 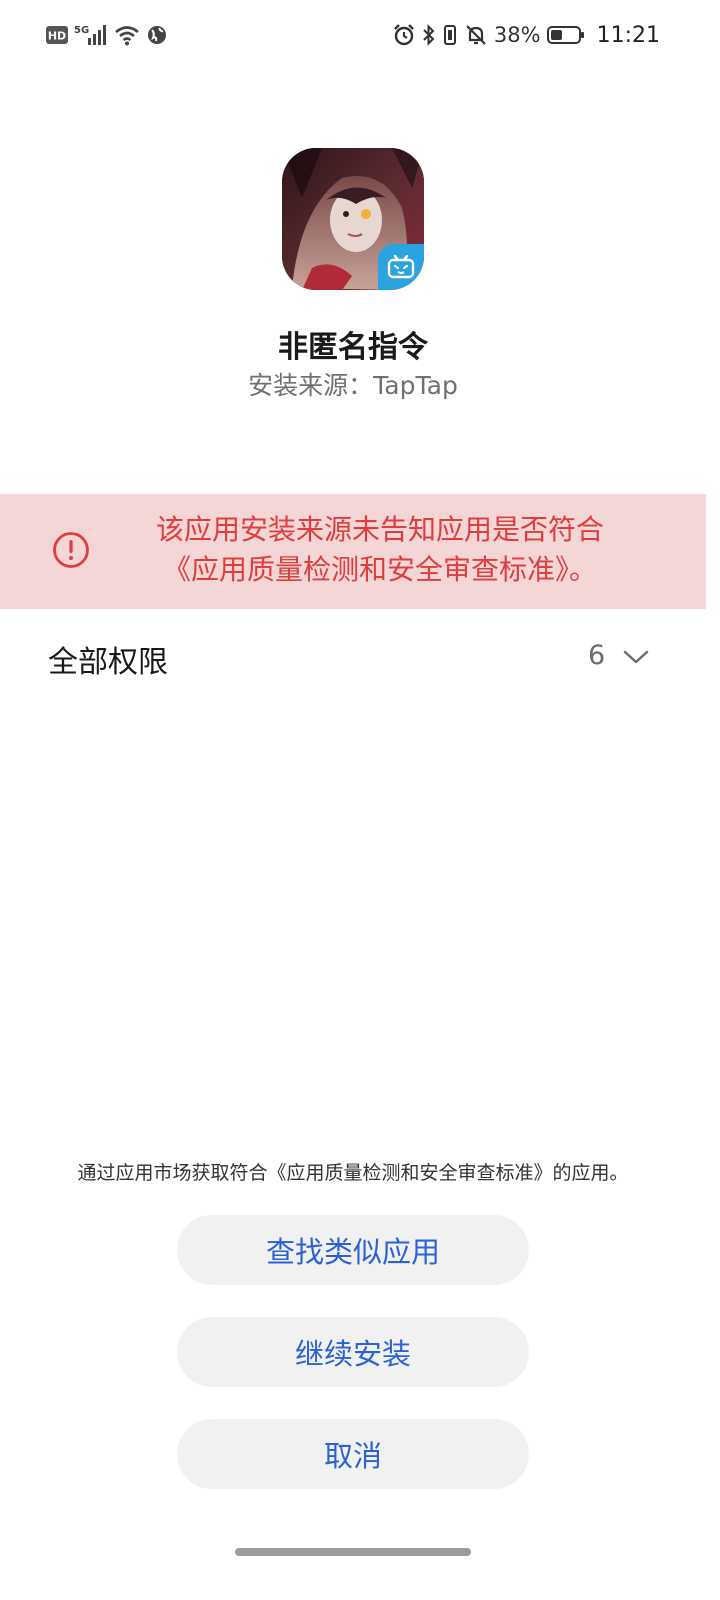 I want to click on signal-icon: 5G, so click(x=91, y=35).